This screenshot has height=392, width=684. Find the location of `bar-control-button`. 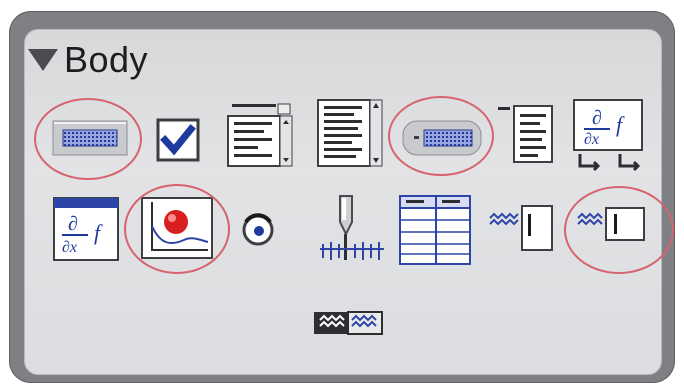

bar-control-button is located at coordinates (90, 140).